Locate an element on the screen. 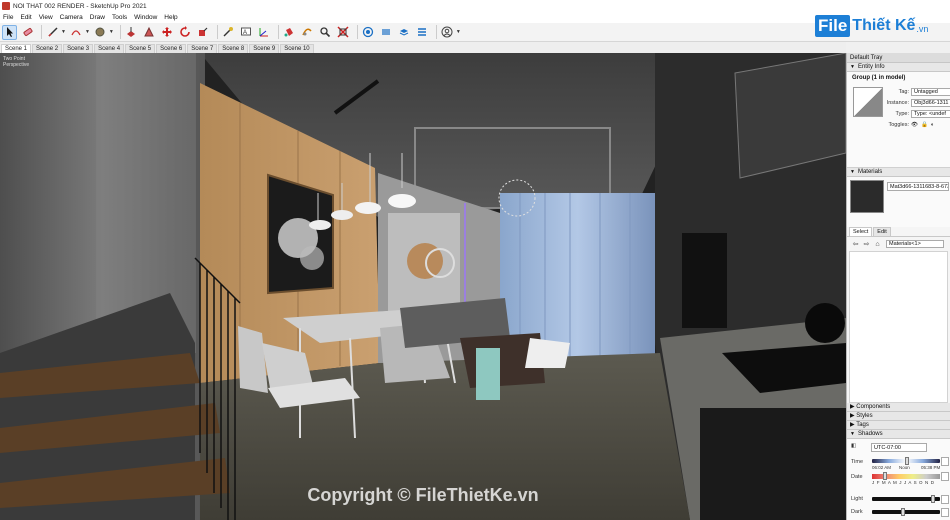 Image resolution: width=950 pixels, height=520 pixels. push-pull-button is located at coordinates (131, 32).